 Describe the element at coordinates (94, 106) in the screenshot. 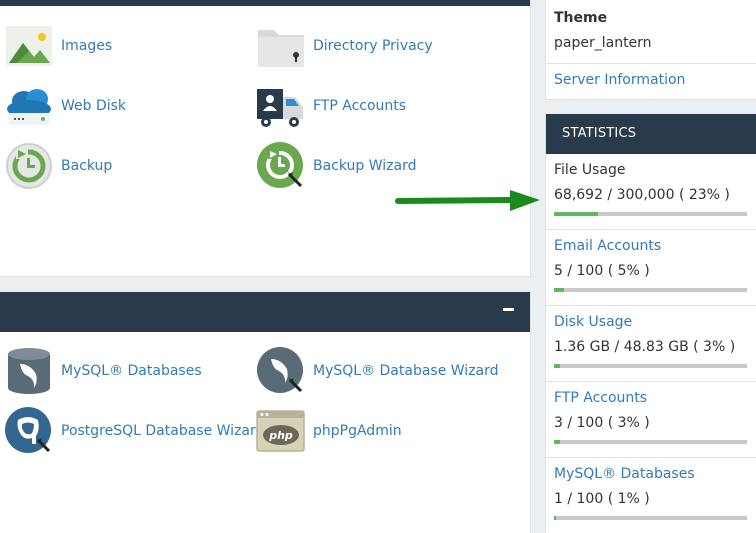

I see `app-label: Web Disk` at that location.